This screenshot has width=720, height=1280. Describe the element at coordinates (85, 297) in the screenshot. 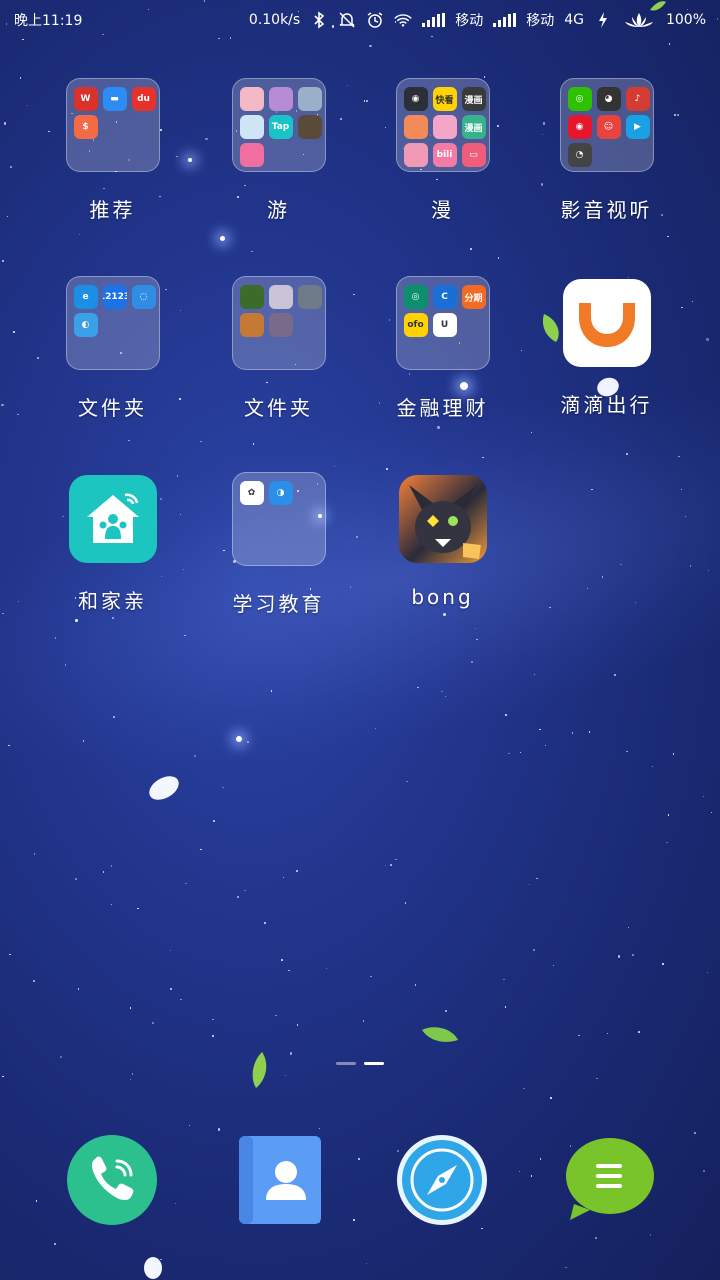

I see `browser-icon: e` at that location.